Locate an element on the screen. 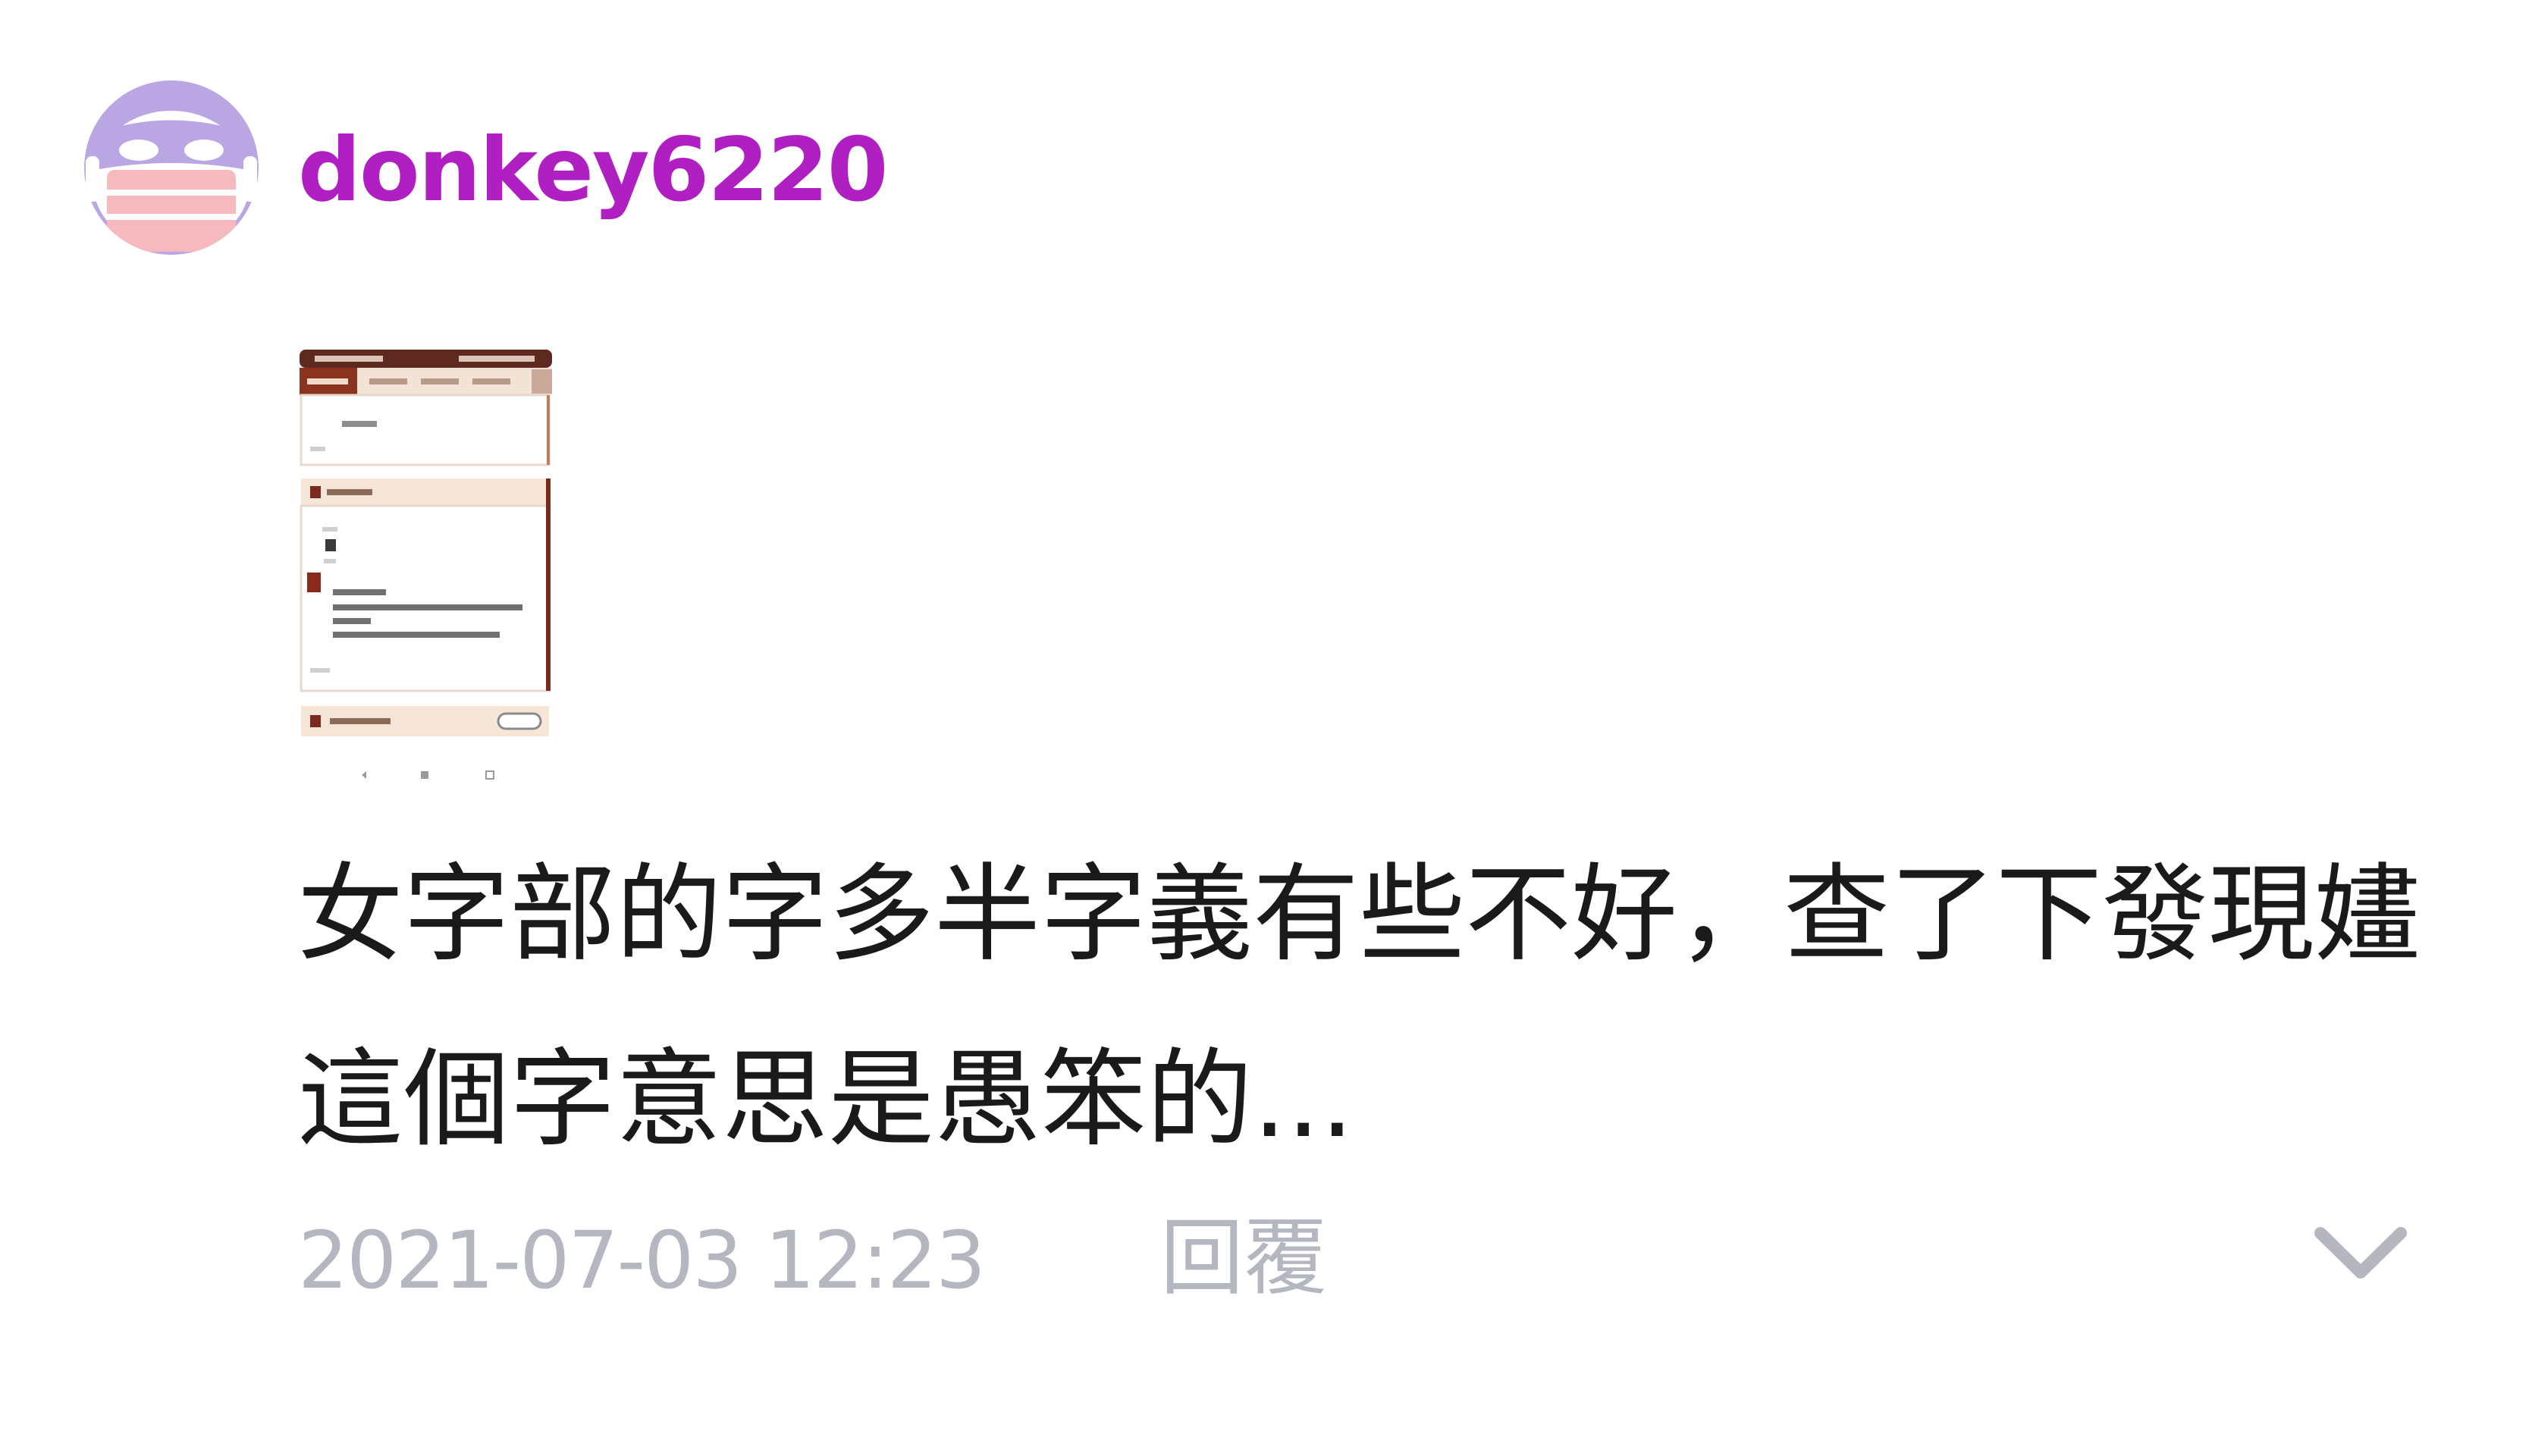 The image size is (2532, 1456). attachment-thumbnail is located at coordinates (426, 577).